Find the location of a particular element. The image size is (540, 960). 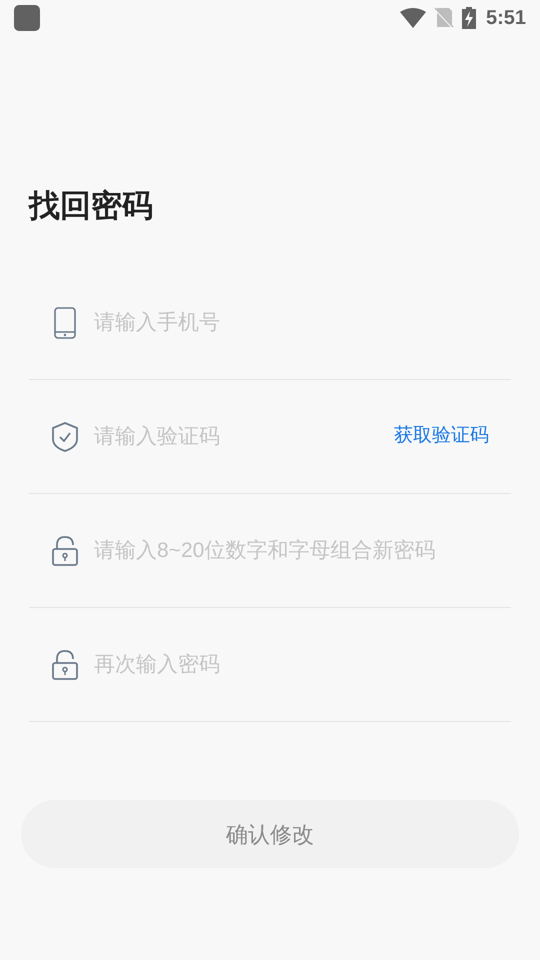

app-notification-icon is located at coordinates (27, 18).